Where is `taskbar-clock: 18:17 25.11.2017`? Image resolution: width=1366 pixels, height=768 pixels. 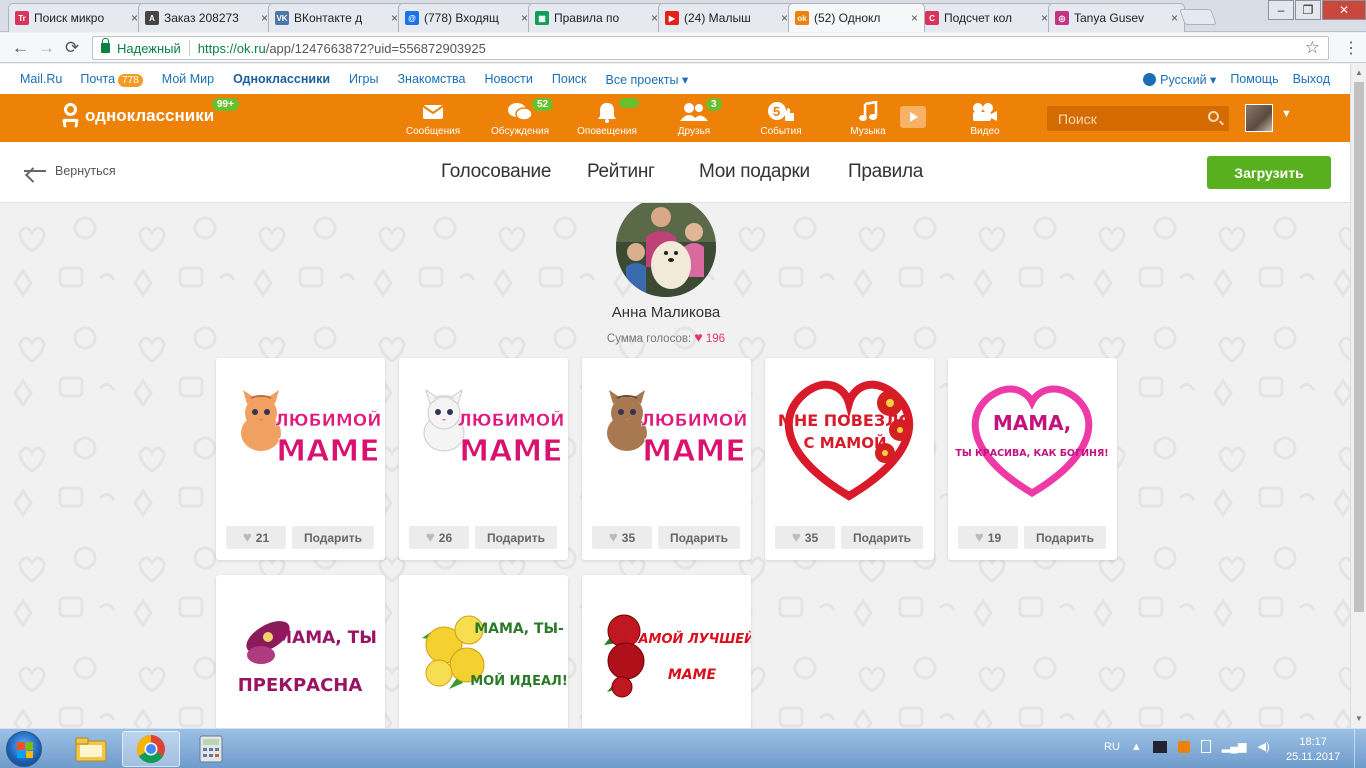 taskbar-clock: 18:17 25.11.2017 is located at coordinates (1313, 750).